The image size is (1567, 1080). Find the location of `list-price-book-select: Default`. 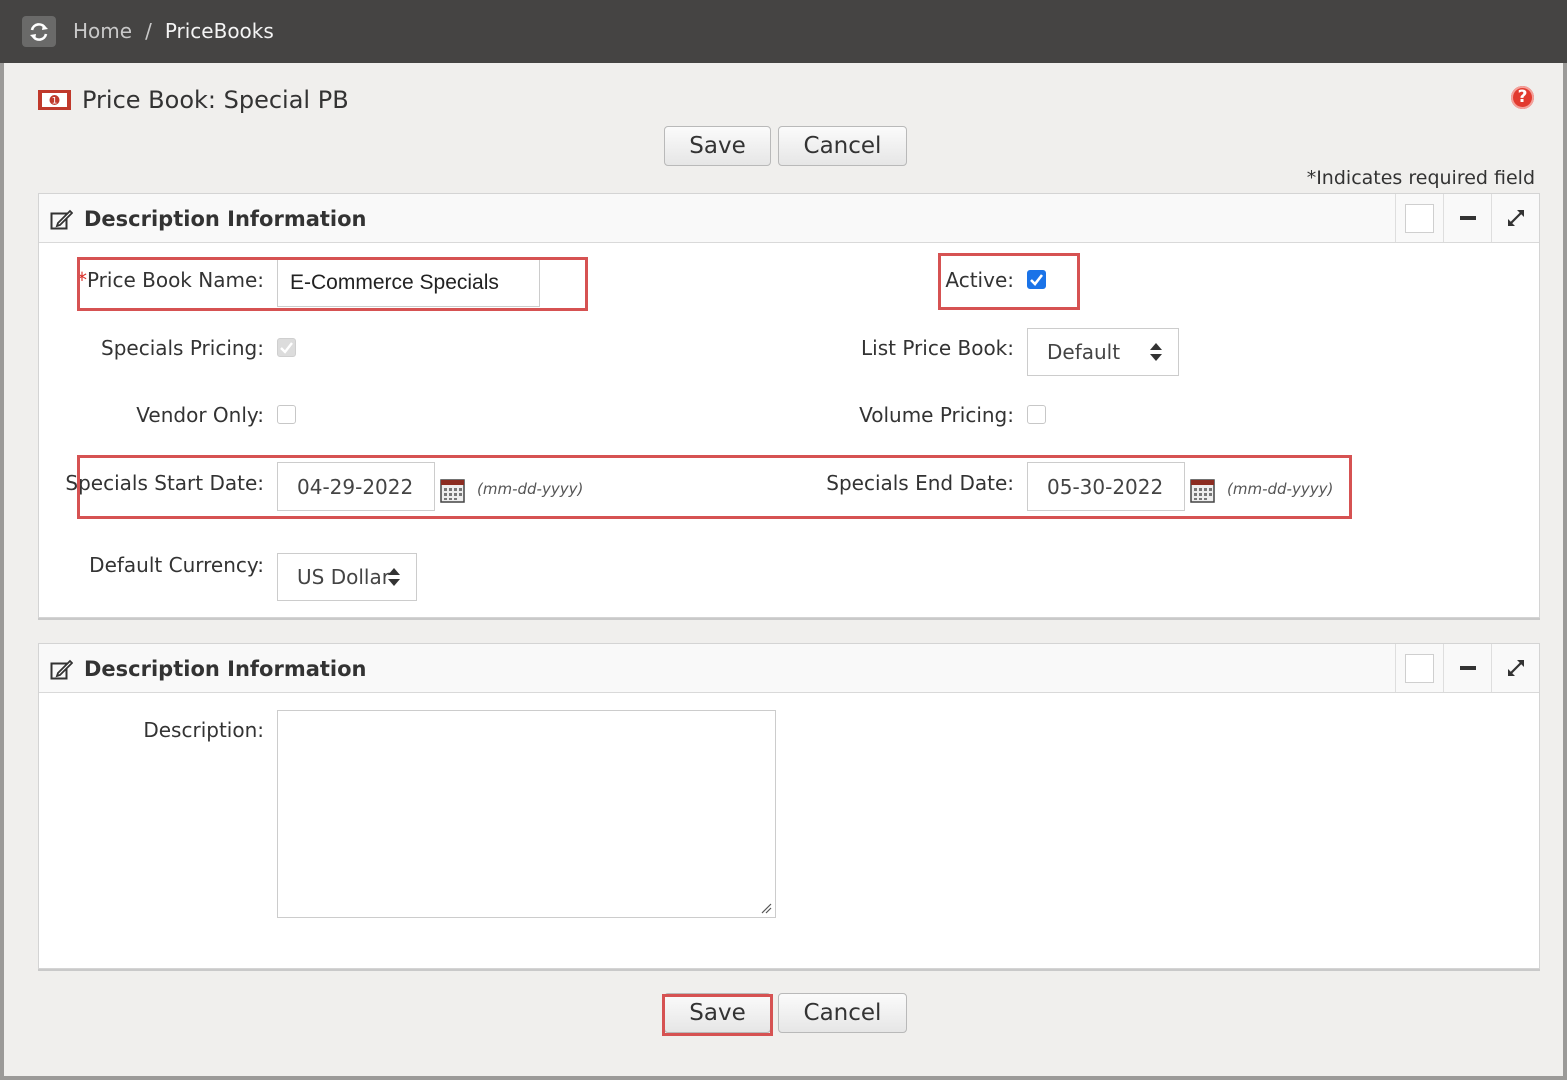

list-price-book-select: Default is located at coordinates (1103, 352).